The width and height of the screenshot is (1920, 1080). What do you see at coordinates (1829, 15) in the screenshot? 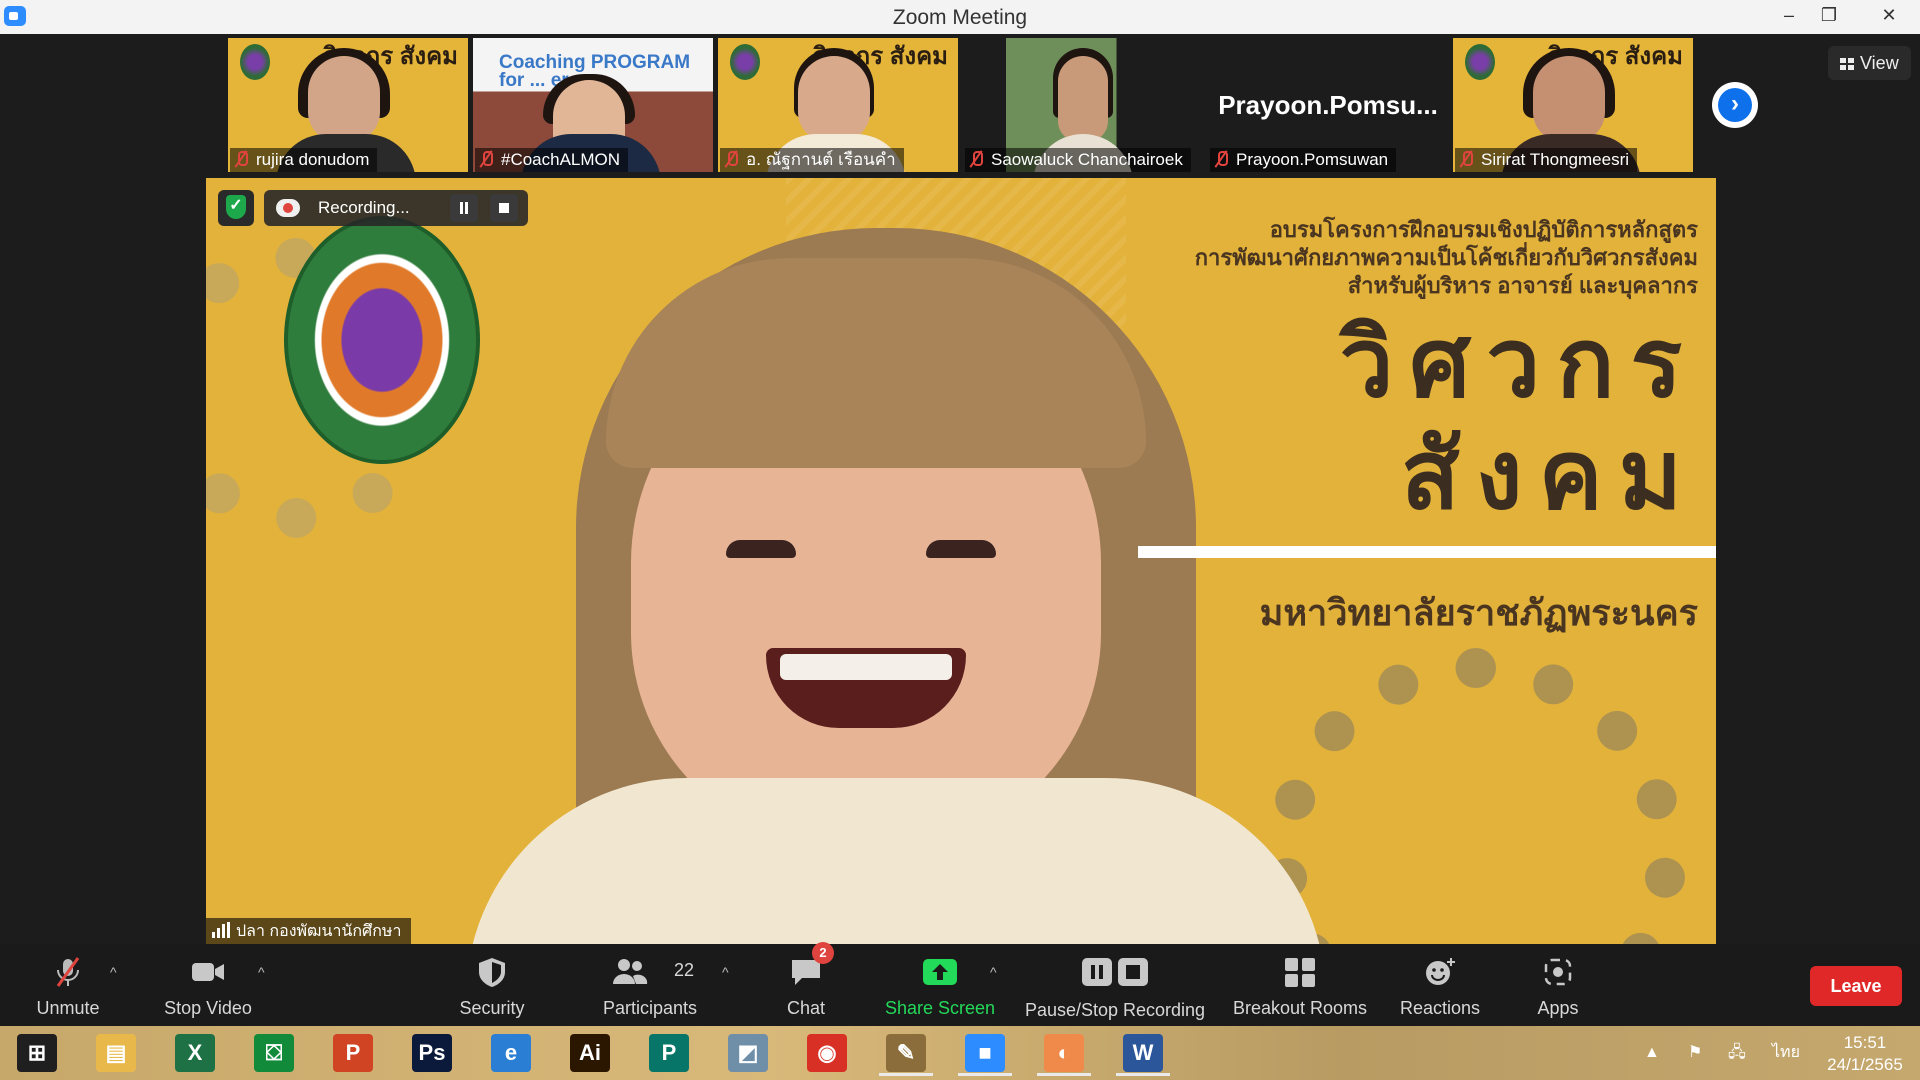
I see `restore-button: ❐` at bounding box center [1829, 15].